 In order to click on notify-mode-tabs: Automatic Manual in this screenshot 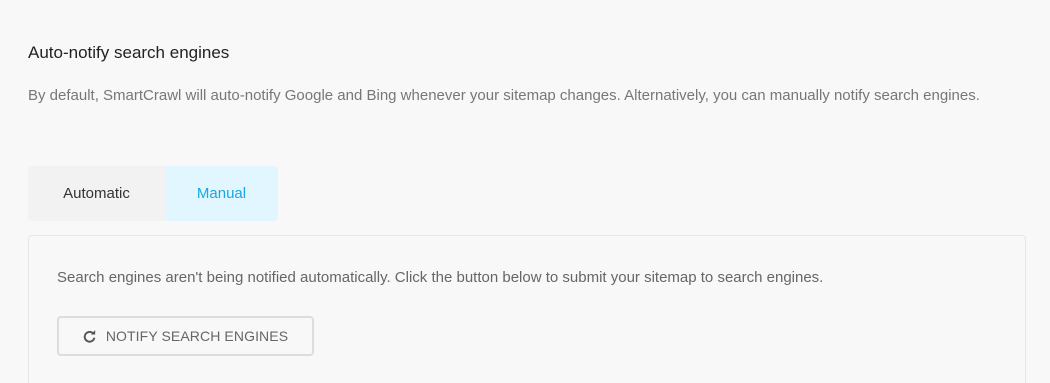, I will do `click(153, 193)`.